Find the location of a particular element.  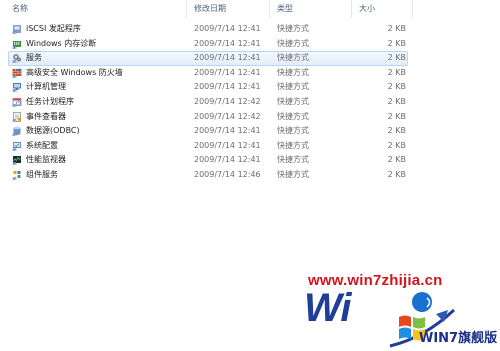

file-name: 服务 is located at coordinates (34, 58).